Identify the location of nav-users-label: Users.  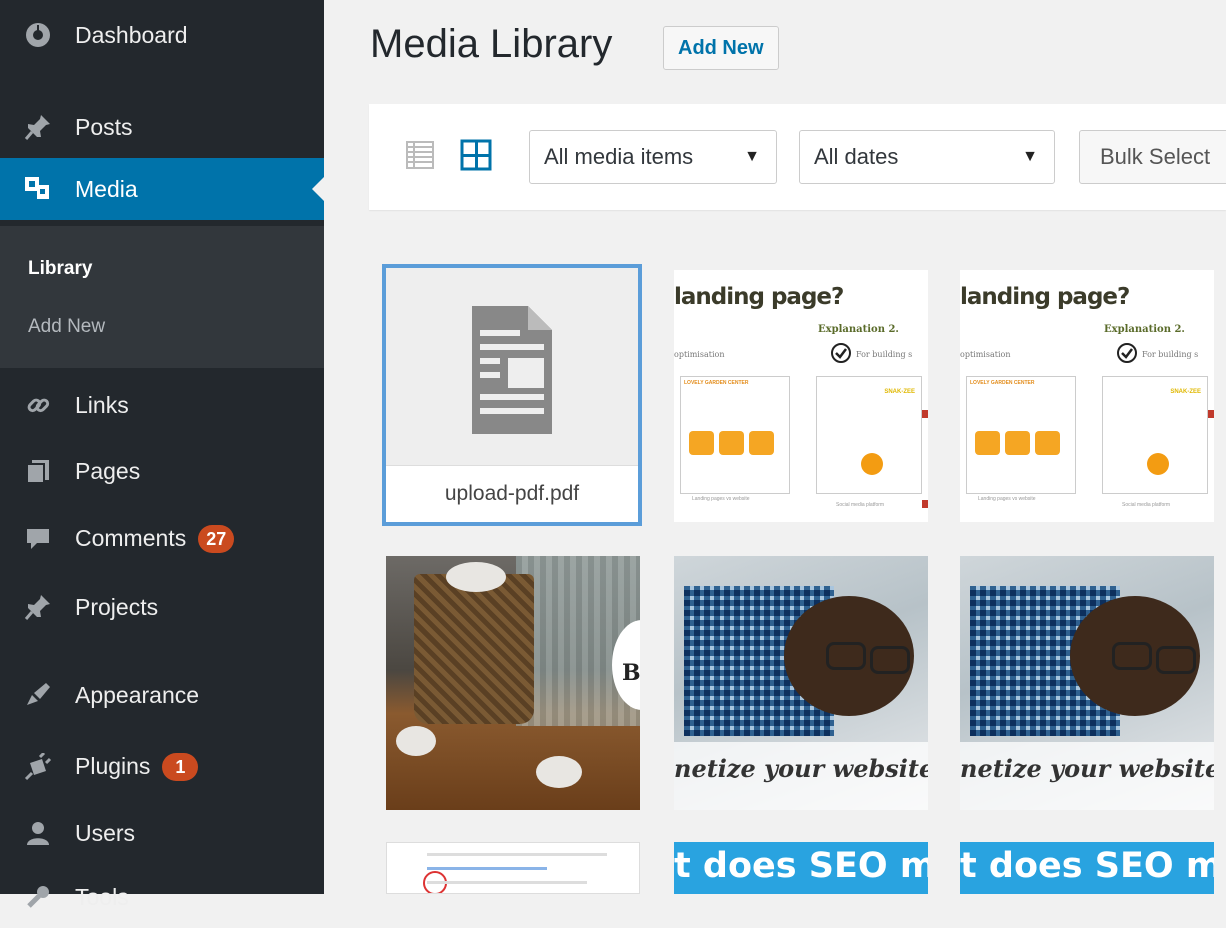
(105, 832).